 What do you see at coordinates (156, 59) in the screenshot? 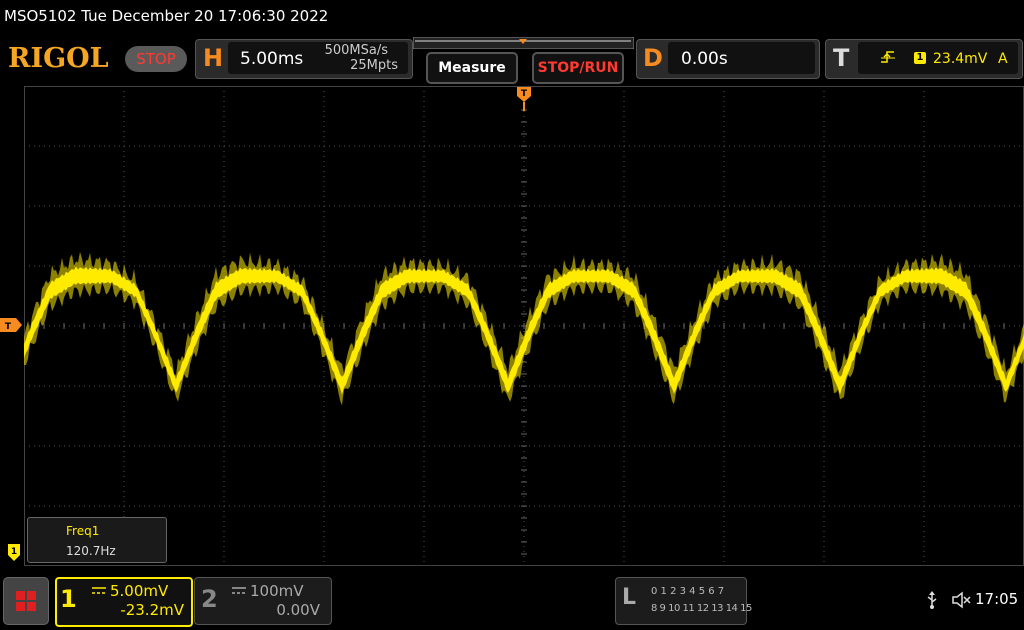
I see `run-state-badge: STOP` at bounding box center [156, 59].